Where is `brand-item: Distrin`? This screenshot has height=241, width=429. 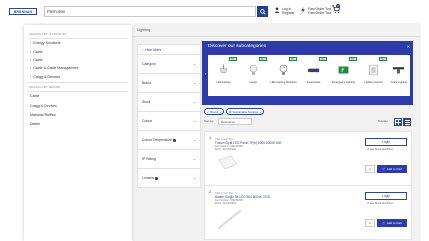
brand-item: Distrin is located at coordinates (78, 123).